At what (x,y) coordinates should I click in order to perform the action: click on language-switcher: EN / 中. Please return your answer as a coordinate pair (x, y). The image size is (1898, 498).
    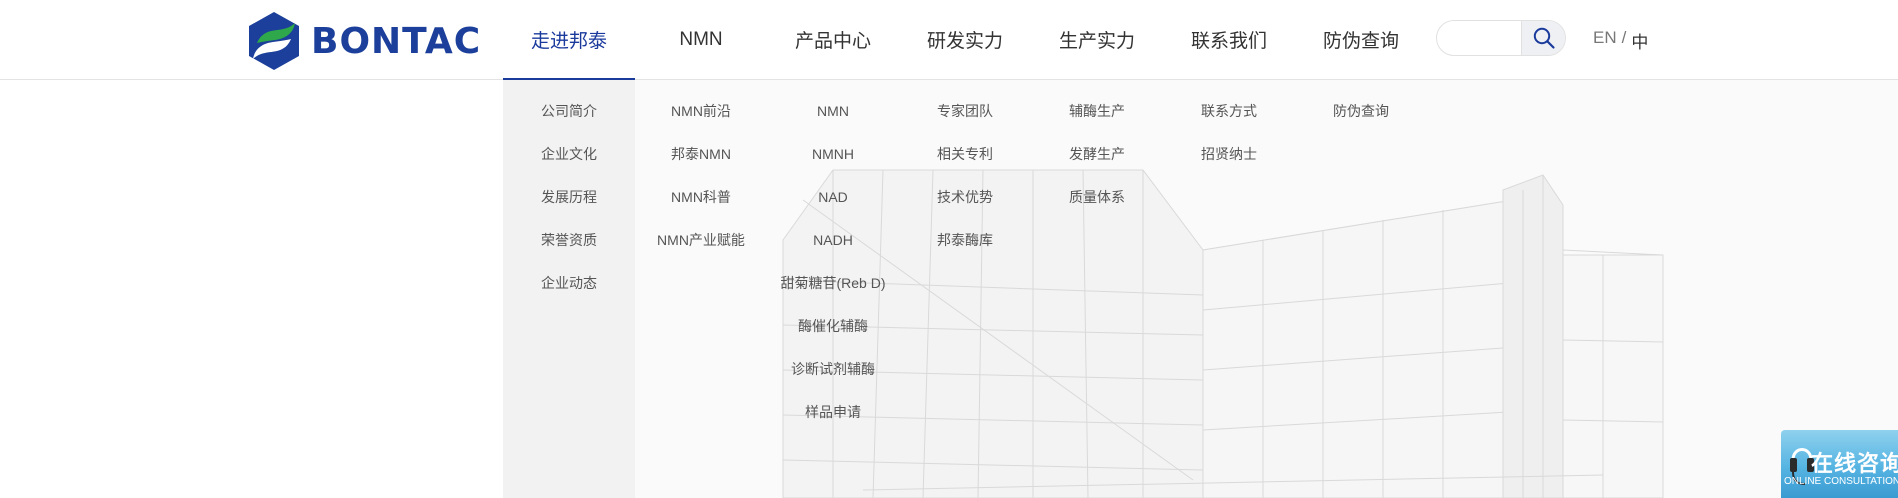
    Looking at the image, I should click on (1620, 40).